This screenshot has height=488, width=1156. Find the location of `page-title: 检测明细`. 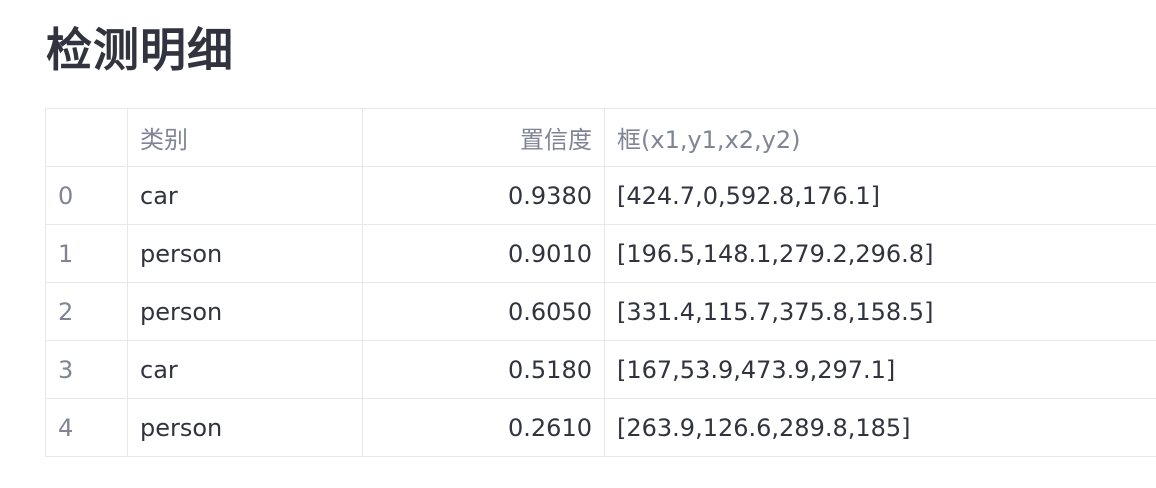

page-title: 检测明细 is located at coordinates (140, 50).